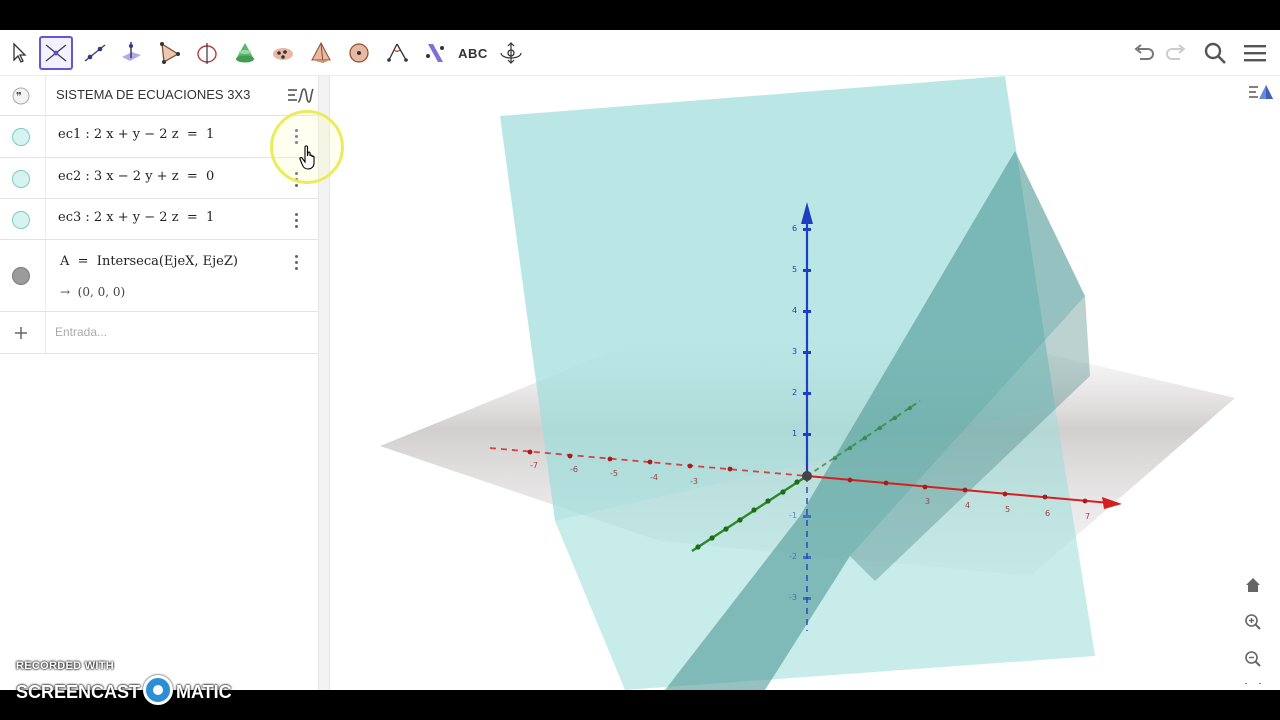 Image resolution: width=1280 pixels, height=720 pixels. I want to click on zoom-in-button, so click(1253, 622).